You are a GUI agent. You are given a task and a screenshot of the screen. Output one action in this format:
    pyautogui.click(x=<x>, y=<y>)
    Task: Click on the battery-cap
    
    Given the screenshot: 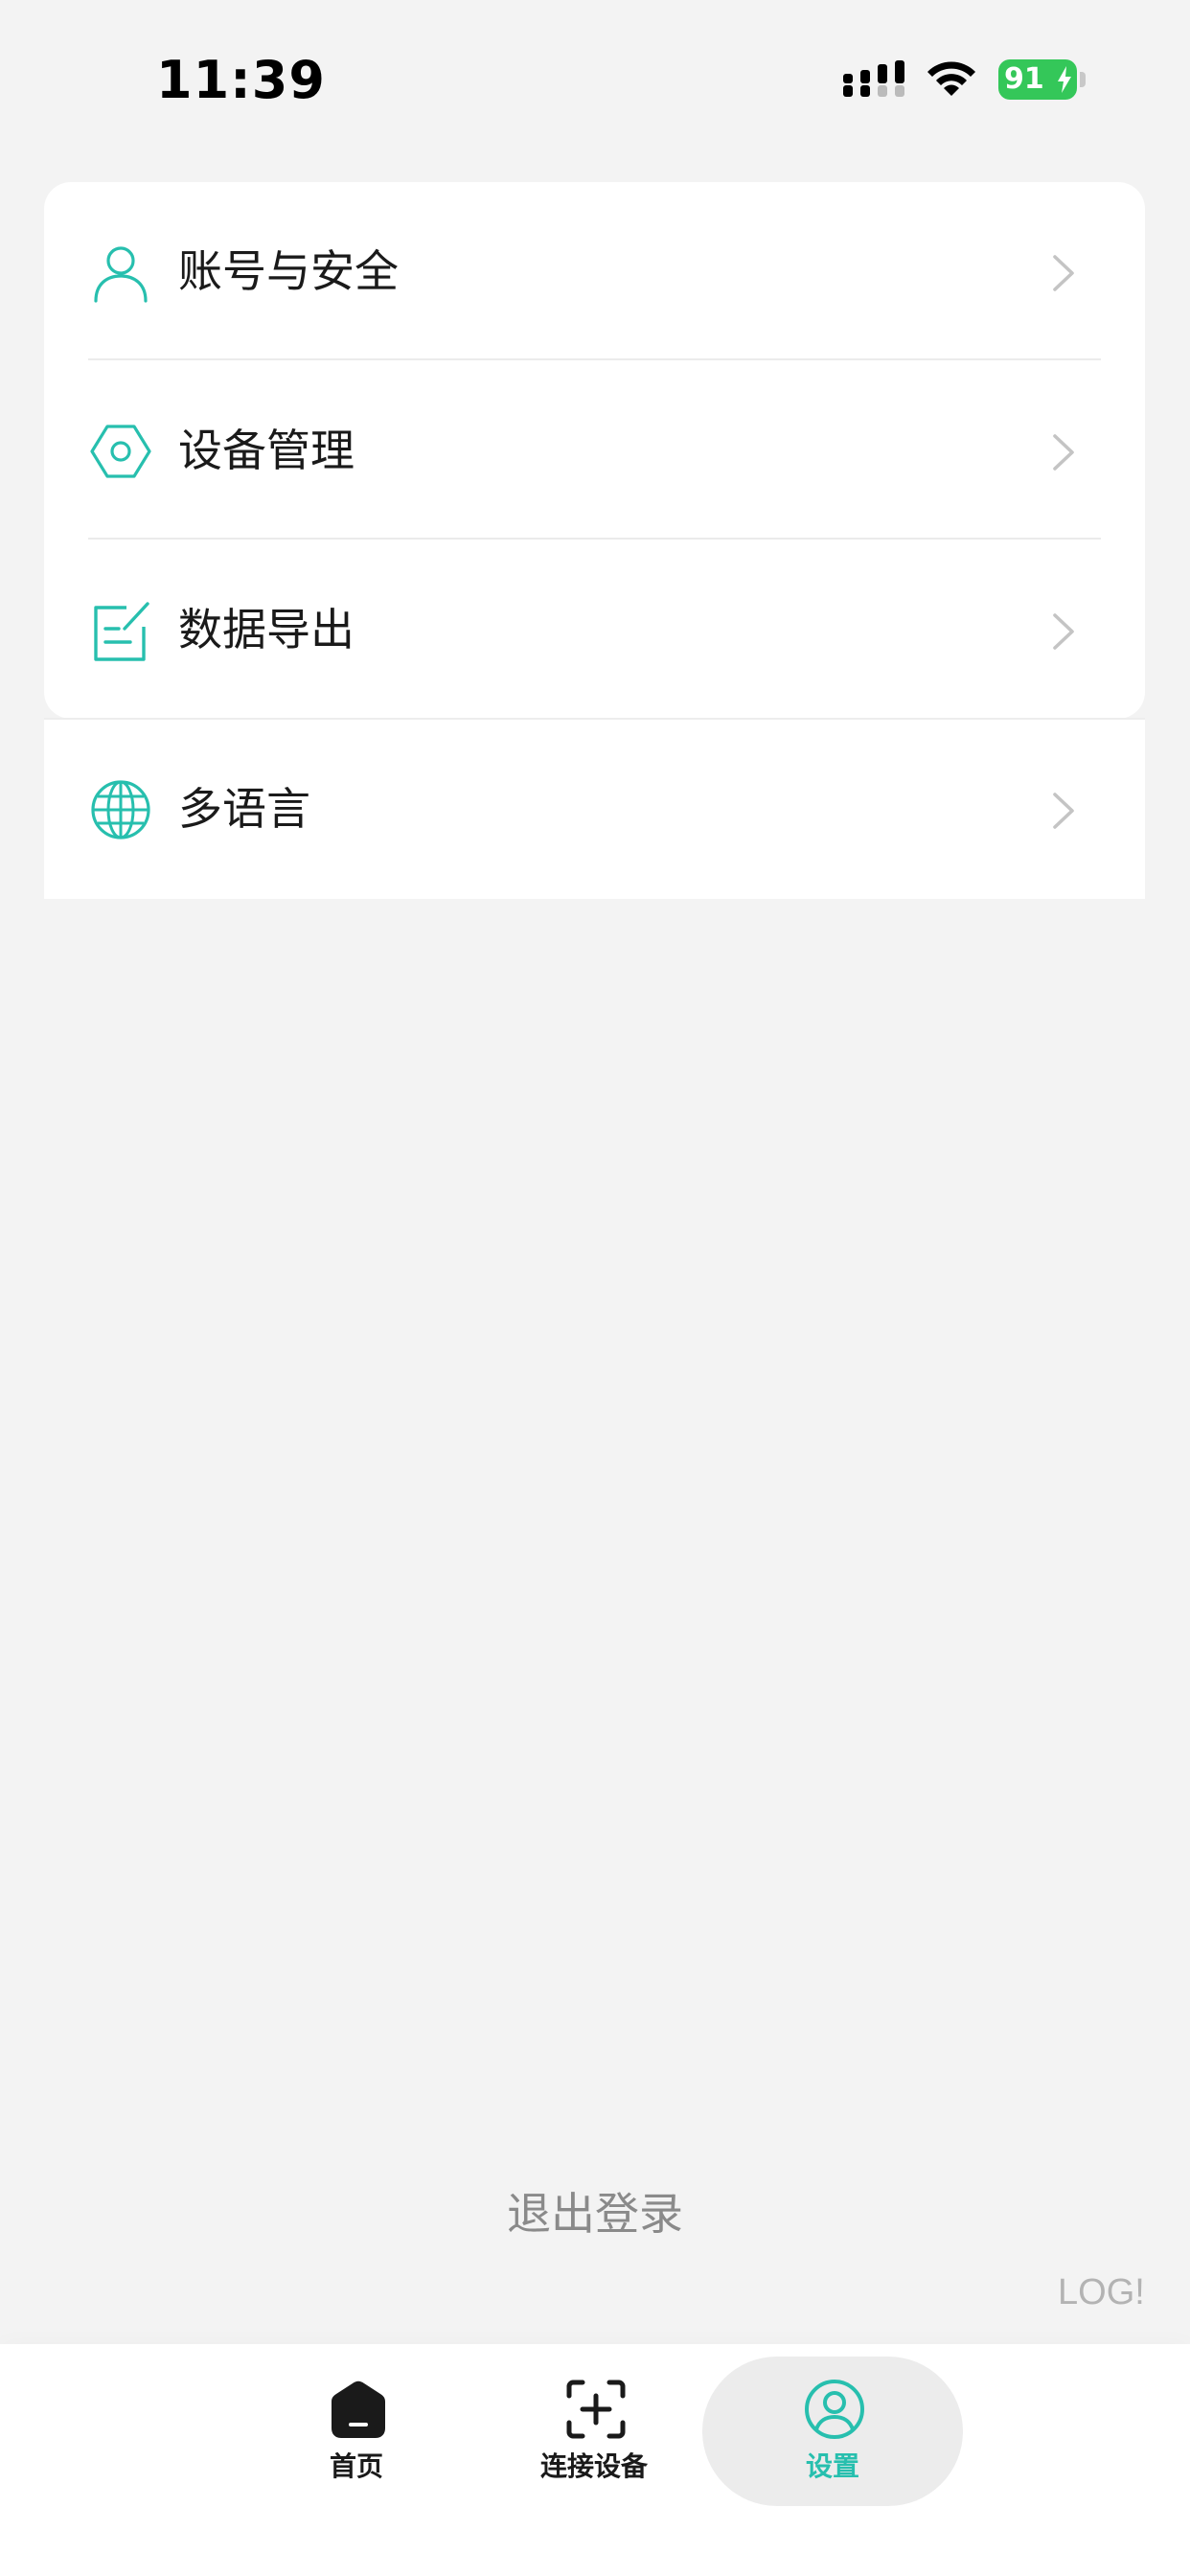 What is the action you would take?
    pyautogui.click(x=1083, y=79)
    